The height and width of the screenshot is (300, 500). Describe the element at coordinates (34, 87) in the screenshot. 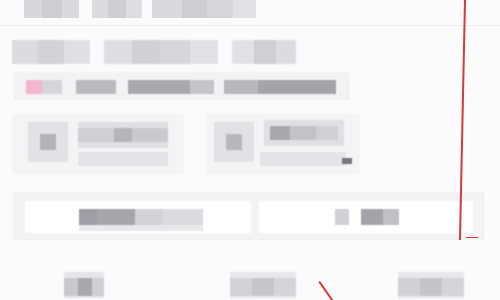

I see `accent-swatch-icon` at that location.